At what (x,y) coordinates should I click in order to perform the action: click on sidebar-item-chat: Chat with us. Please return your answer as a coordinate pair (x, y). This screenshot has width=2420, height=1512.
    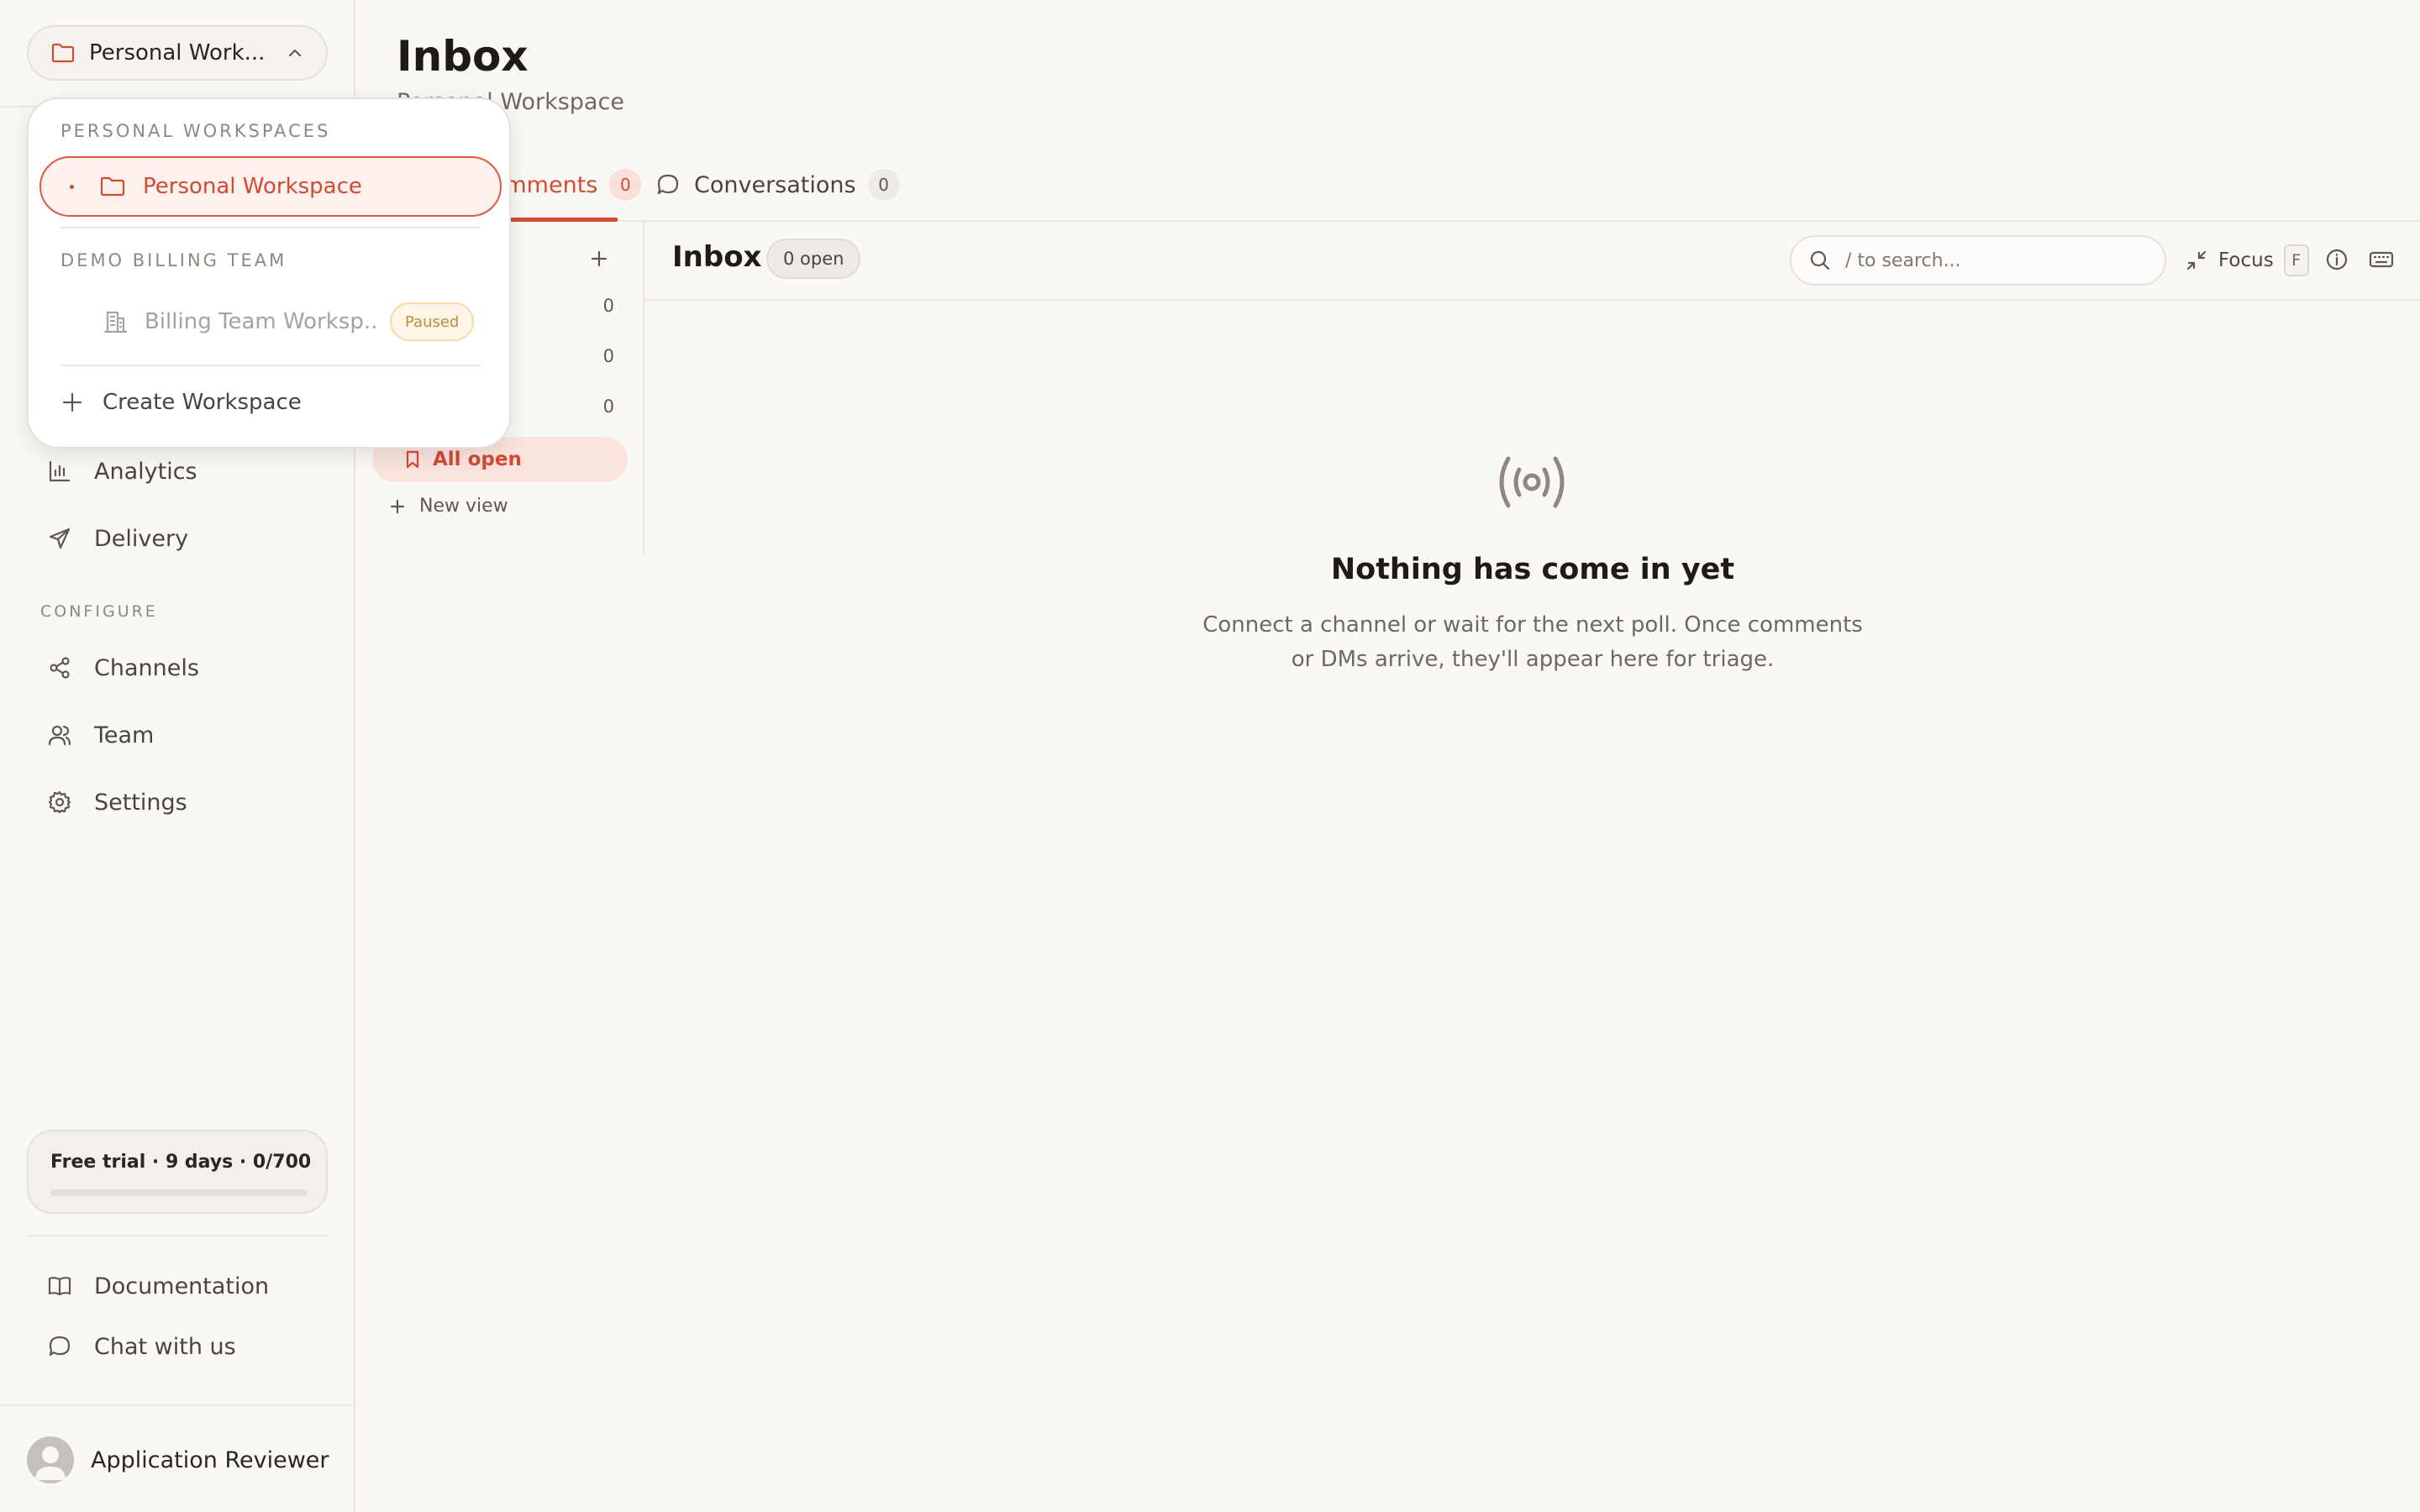
    Looking at the image, I should click on (142, 1346).